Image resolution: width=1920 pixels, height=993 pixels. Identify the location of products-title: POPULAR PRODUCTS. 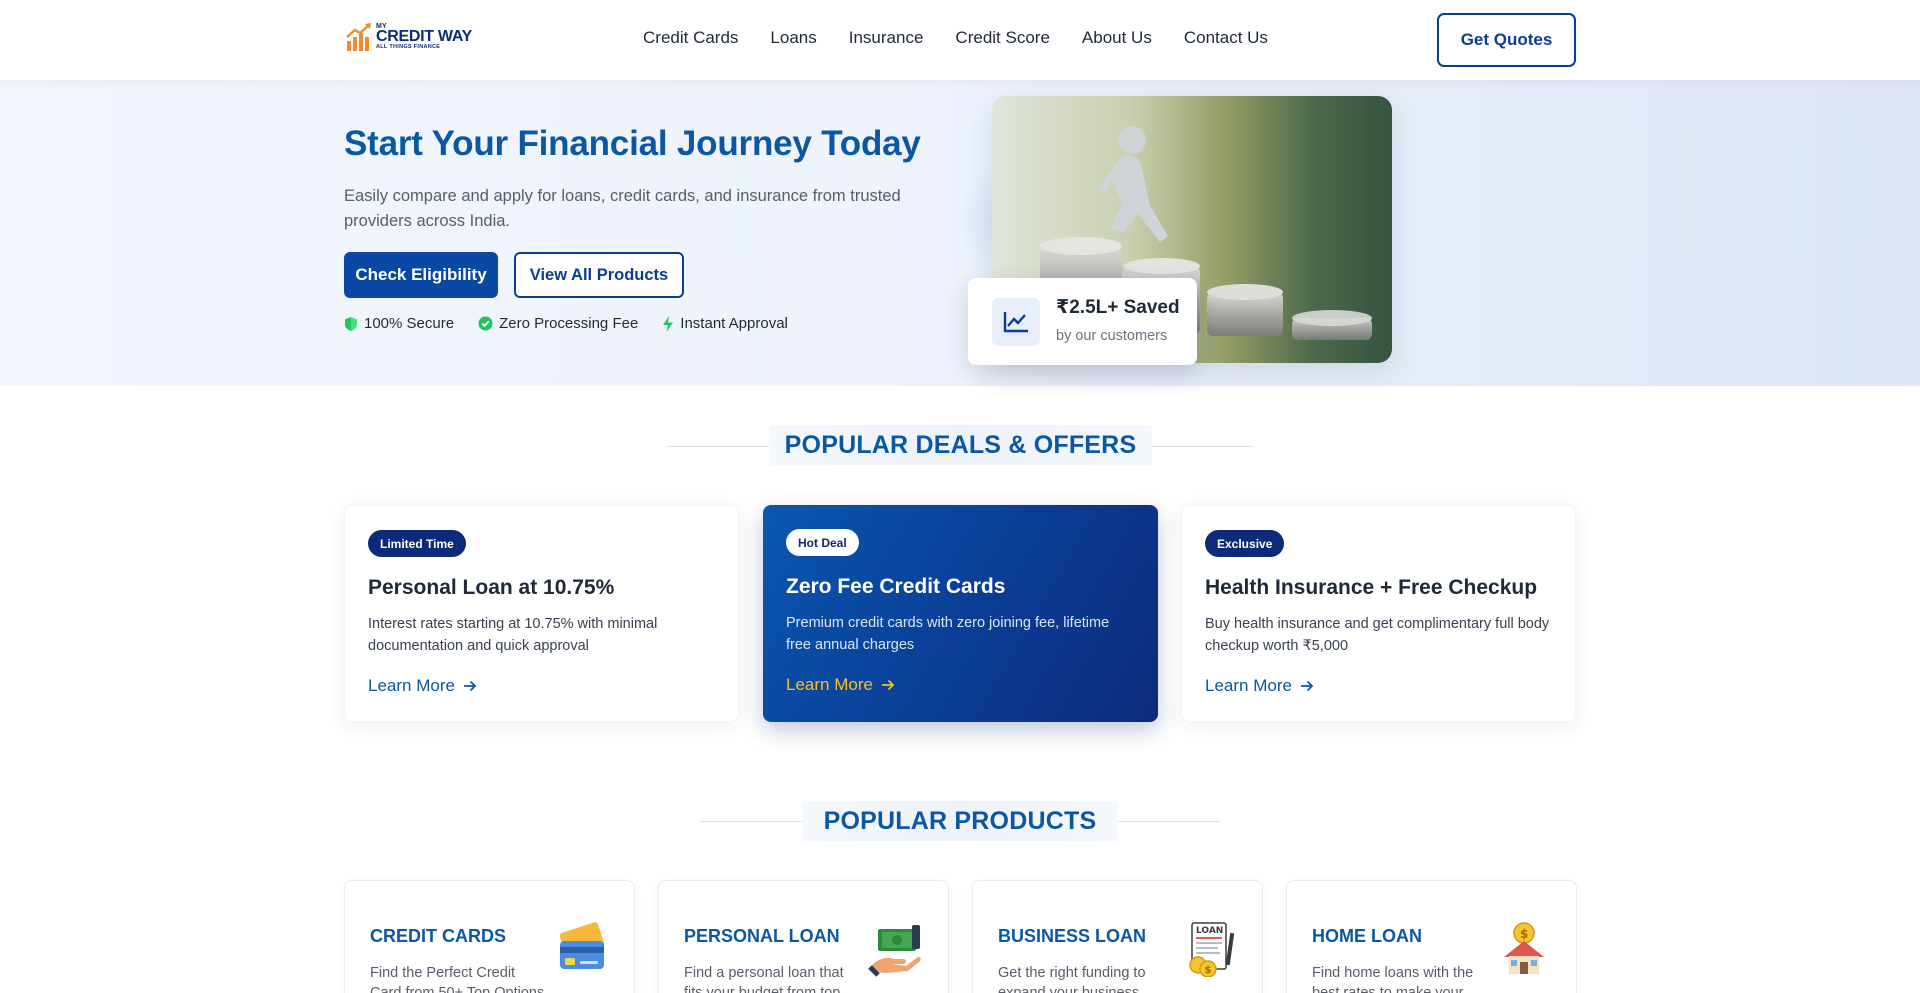
(960, 820).